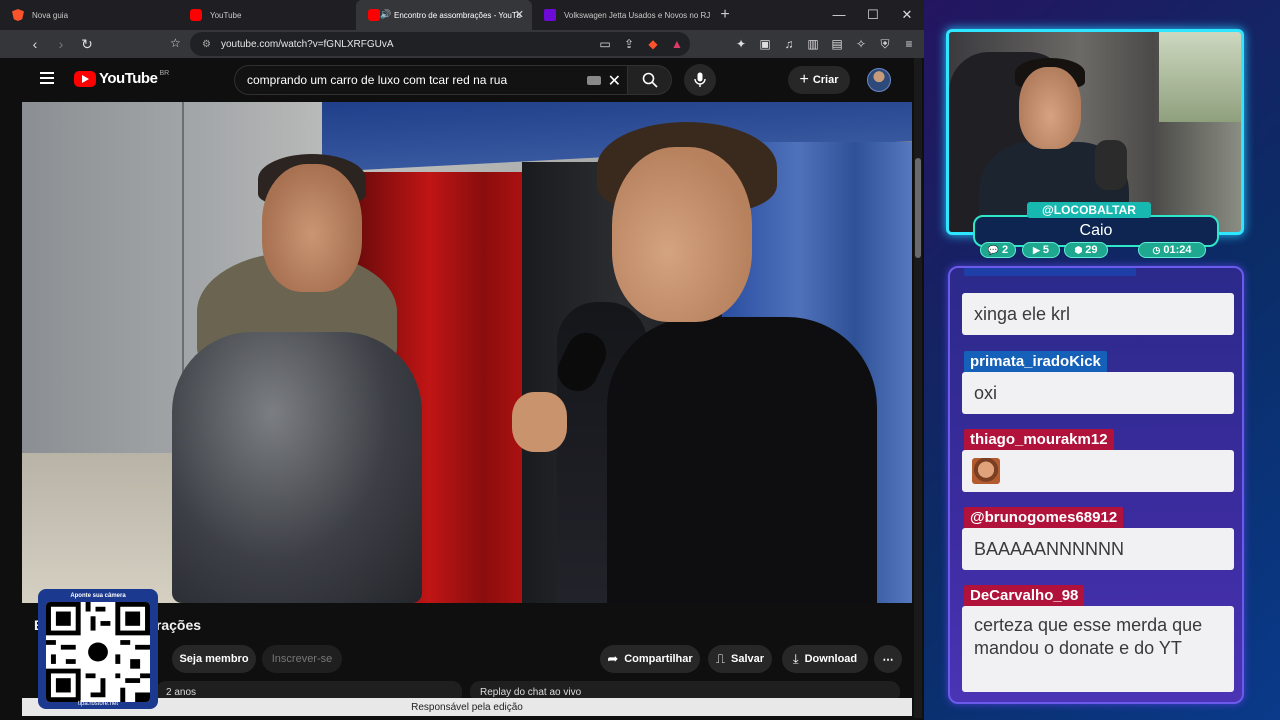 The width and height of the screenshot is (1280, 720). Describe the element at coordinates (813, 44) in the screenshot. I see `sidebar-icon: ▥` at that location.